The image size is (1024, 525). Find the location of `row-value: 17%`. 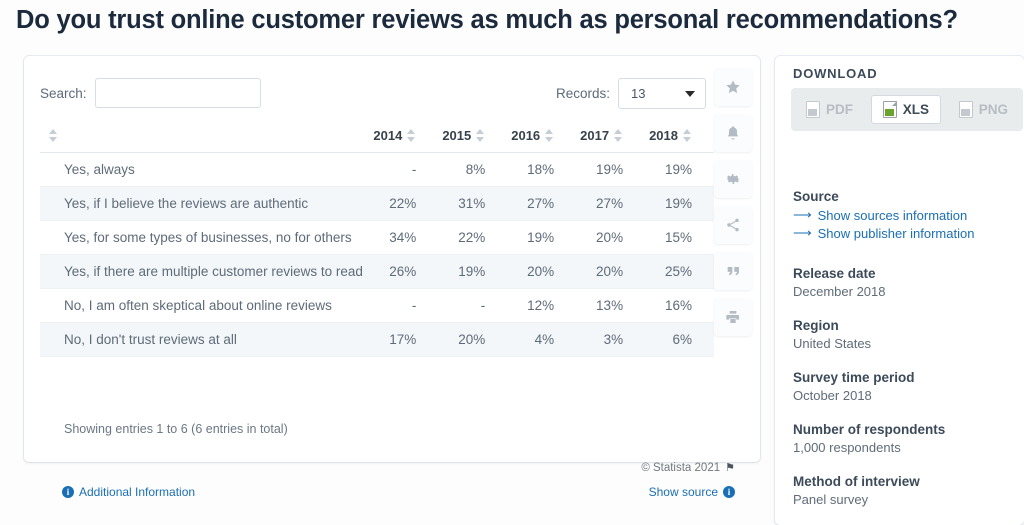

row-value: 17% is located at coordinates (404, 339).